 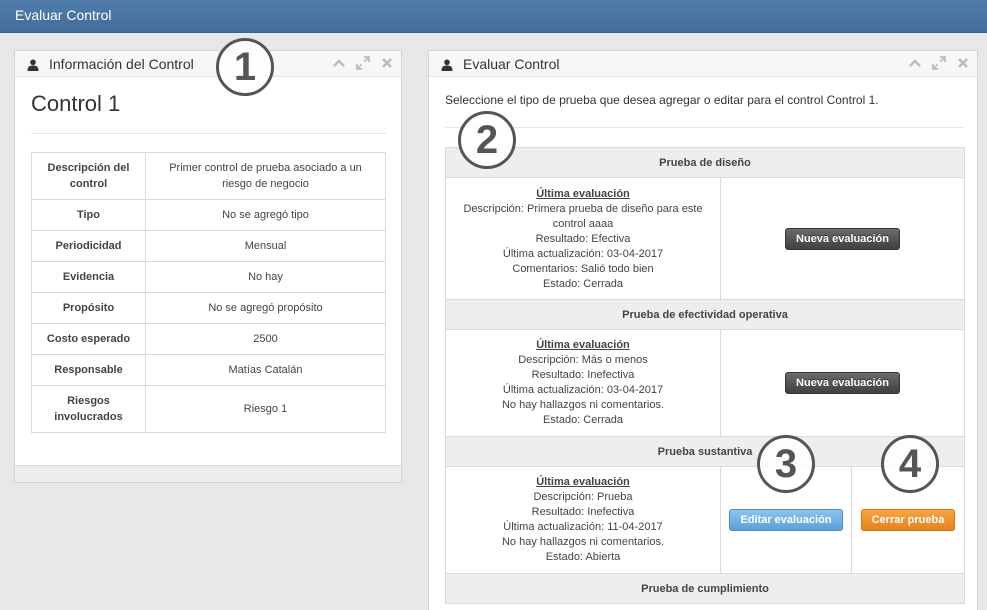 What do you see at coordinates (265, 308) in the screenshot?
I see `row-value: No se agregó propósito` at bounding box center [265, 308].